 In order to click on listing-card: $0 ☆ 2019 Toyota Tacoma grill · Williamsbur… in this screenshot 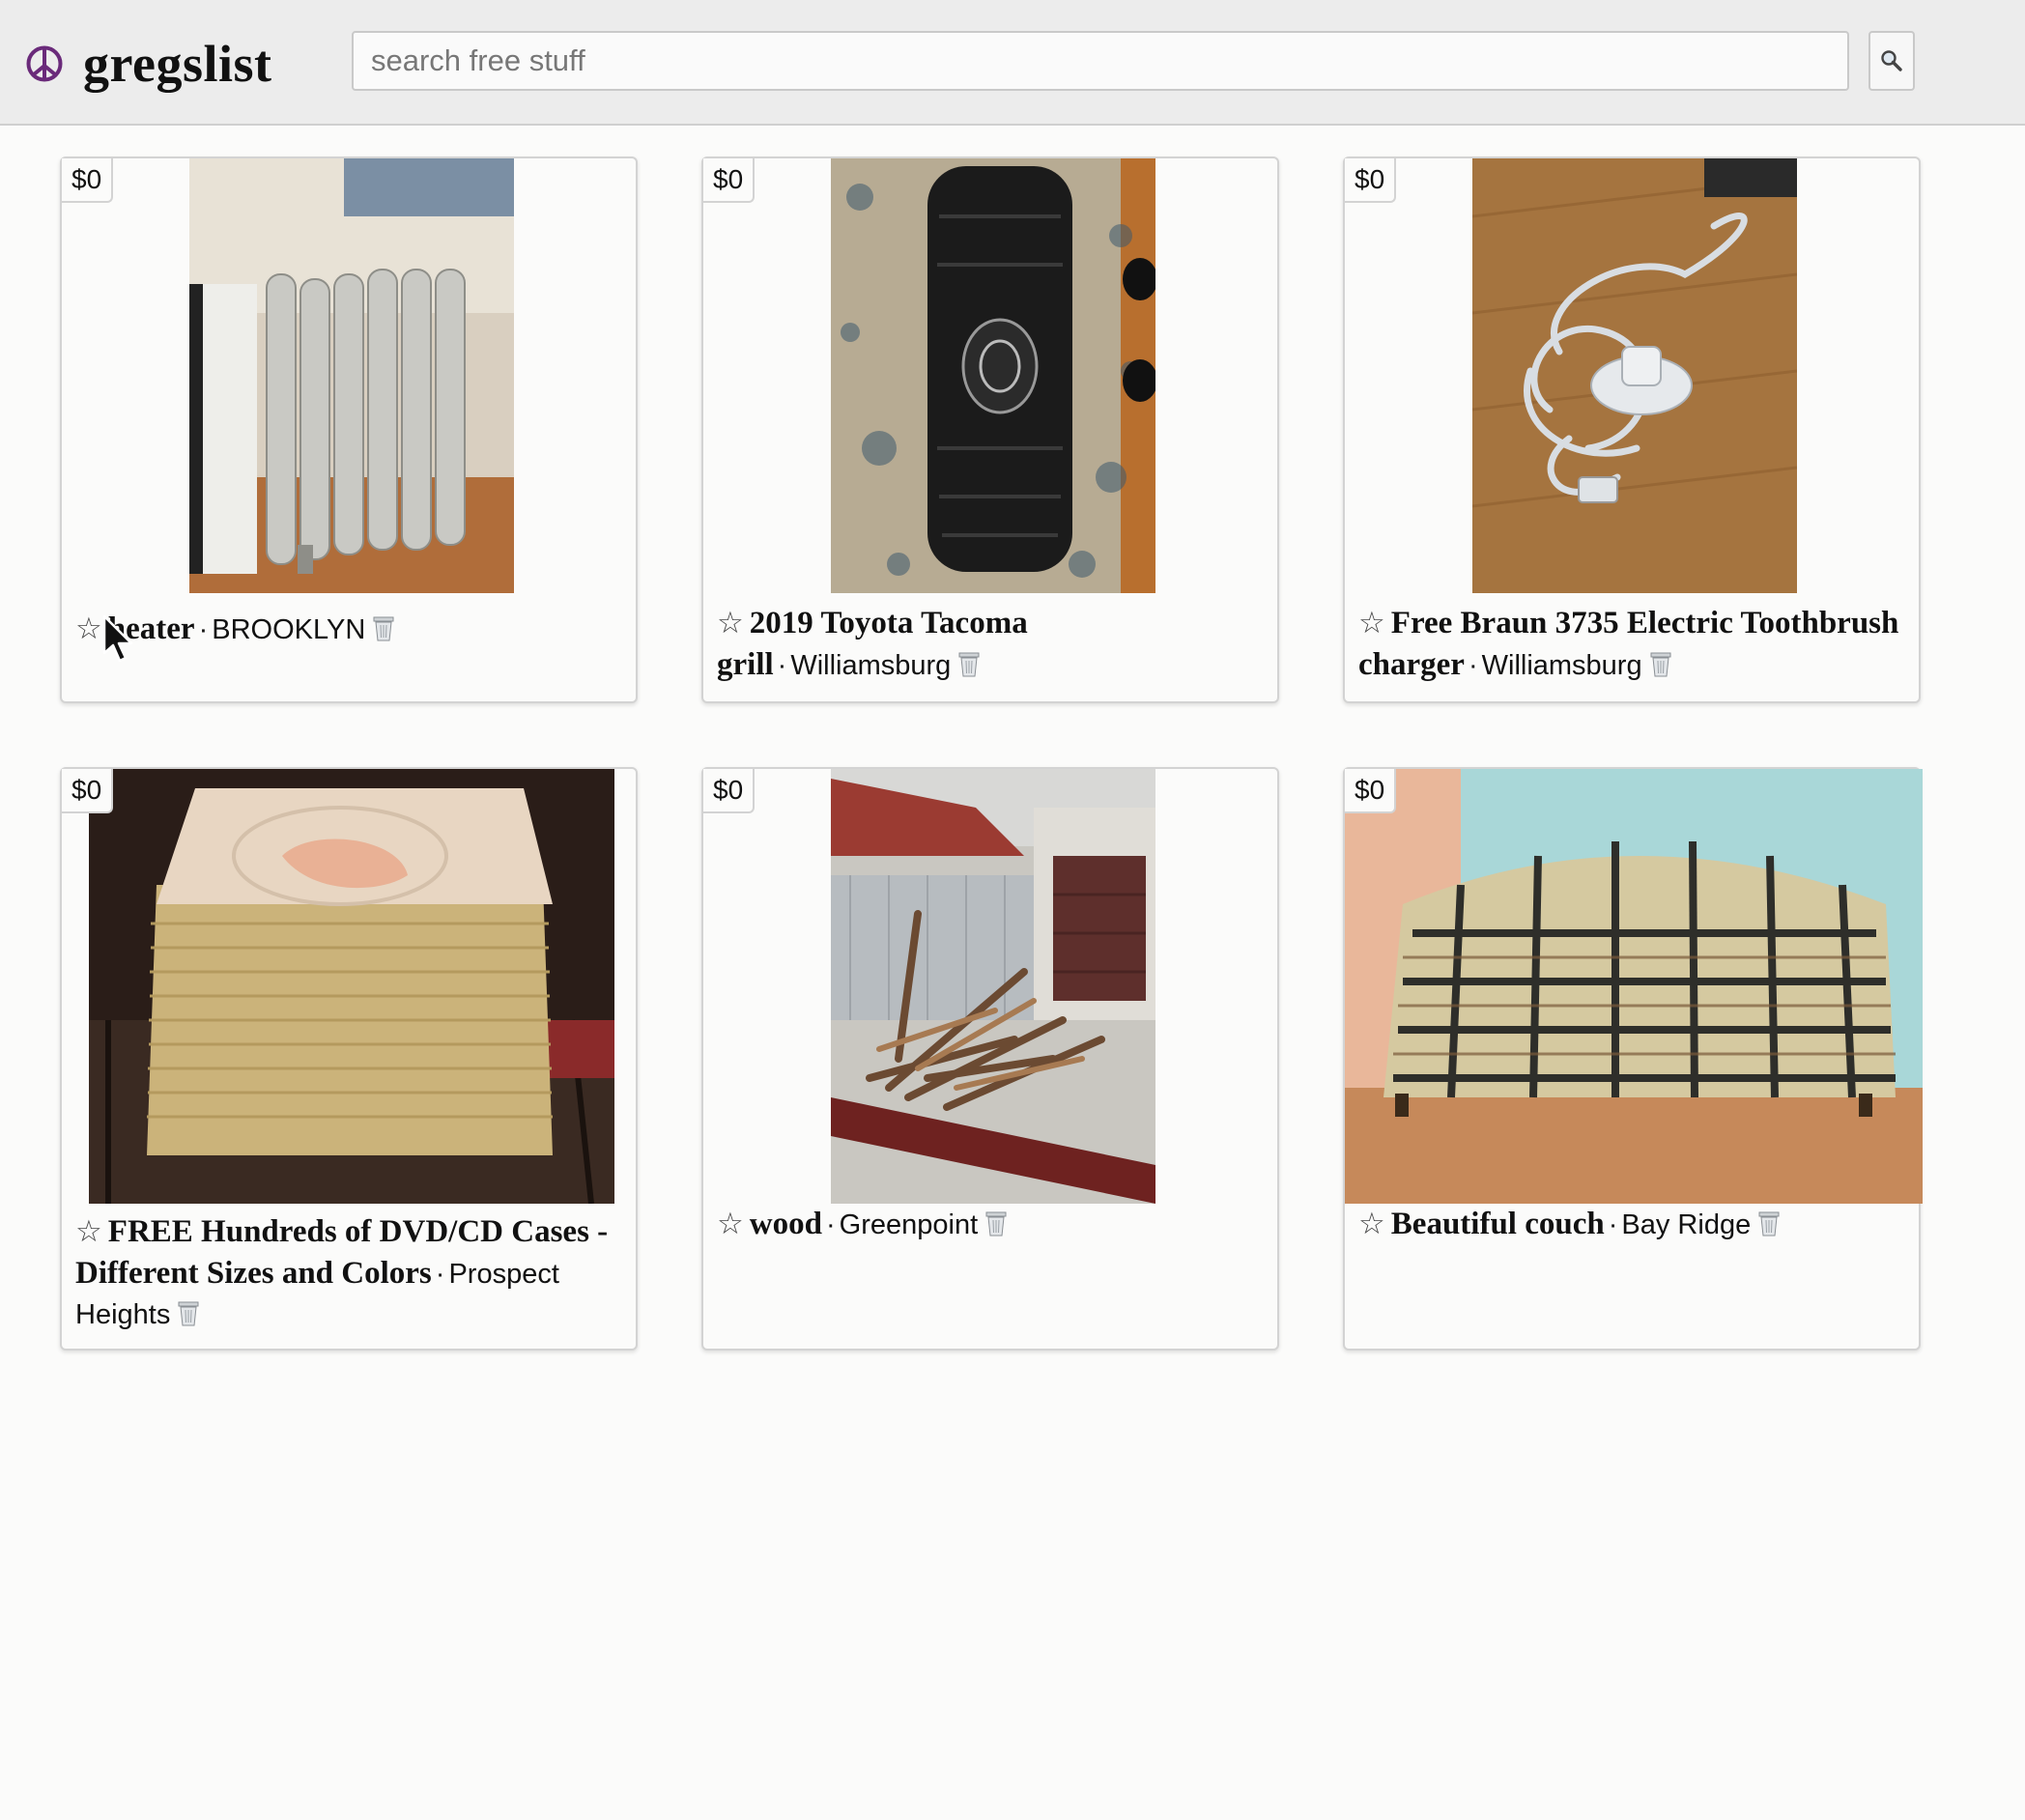, I will do `click(990, 430)`.